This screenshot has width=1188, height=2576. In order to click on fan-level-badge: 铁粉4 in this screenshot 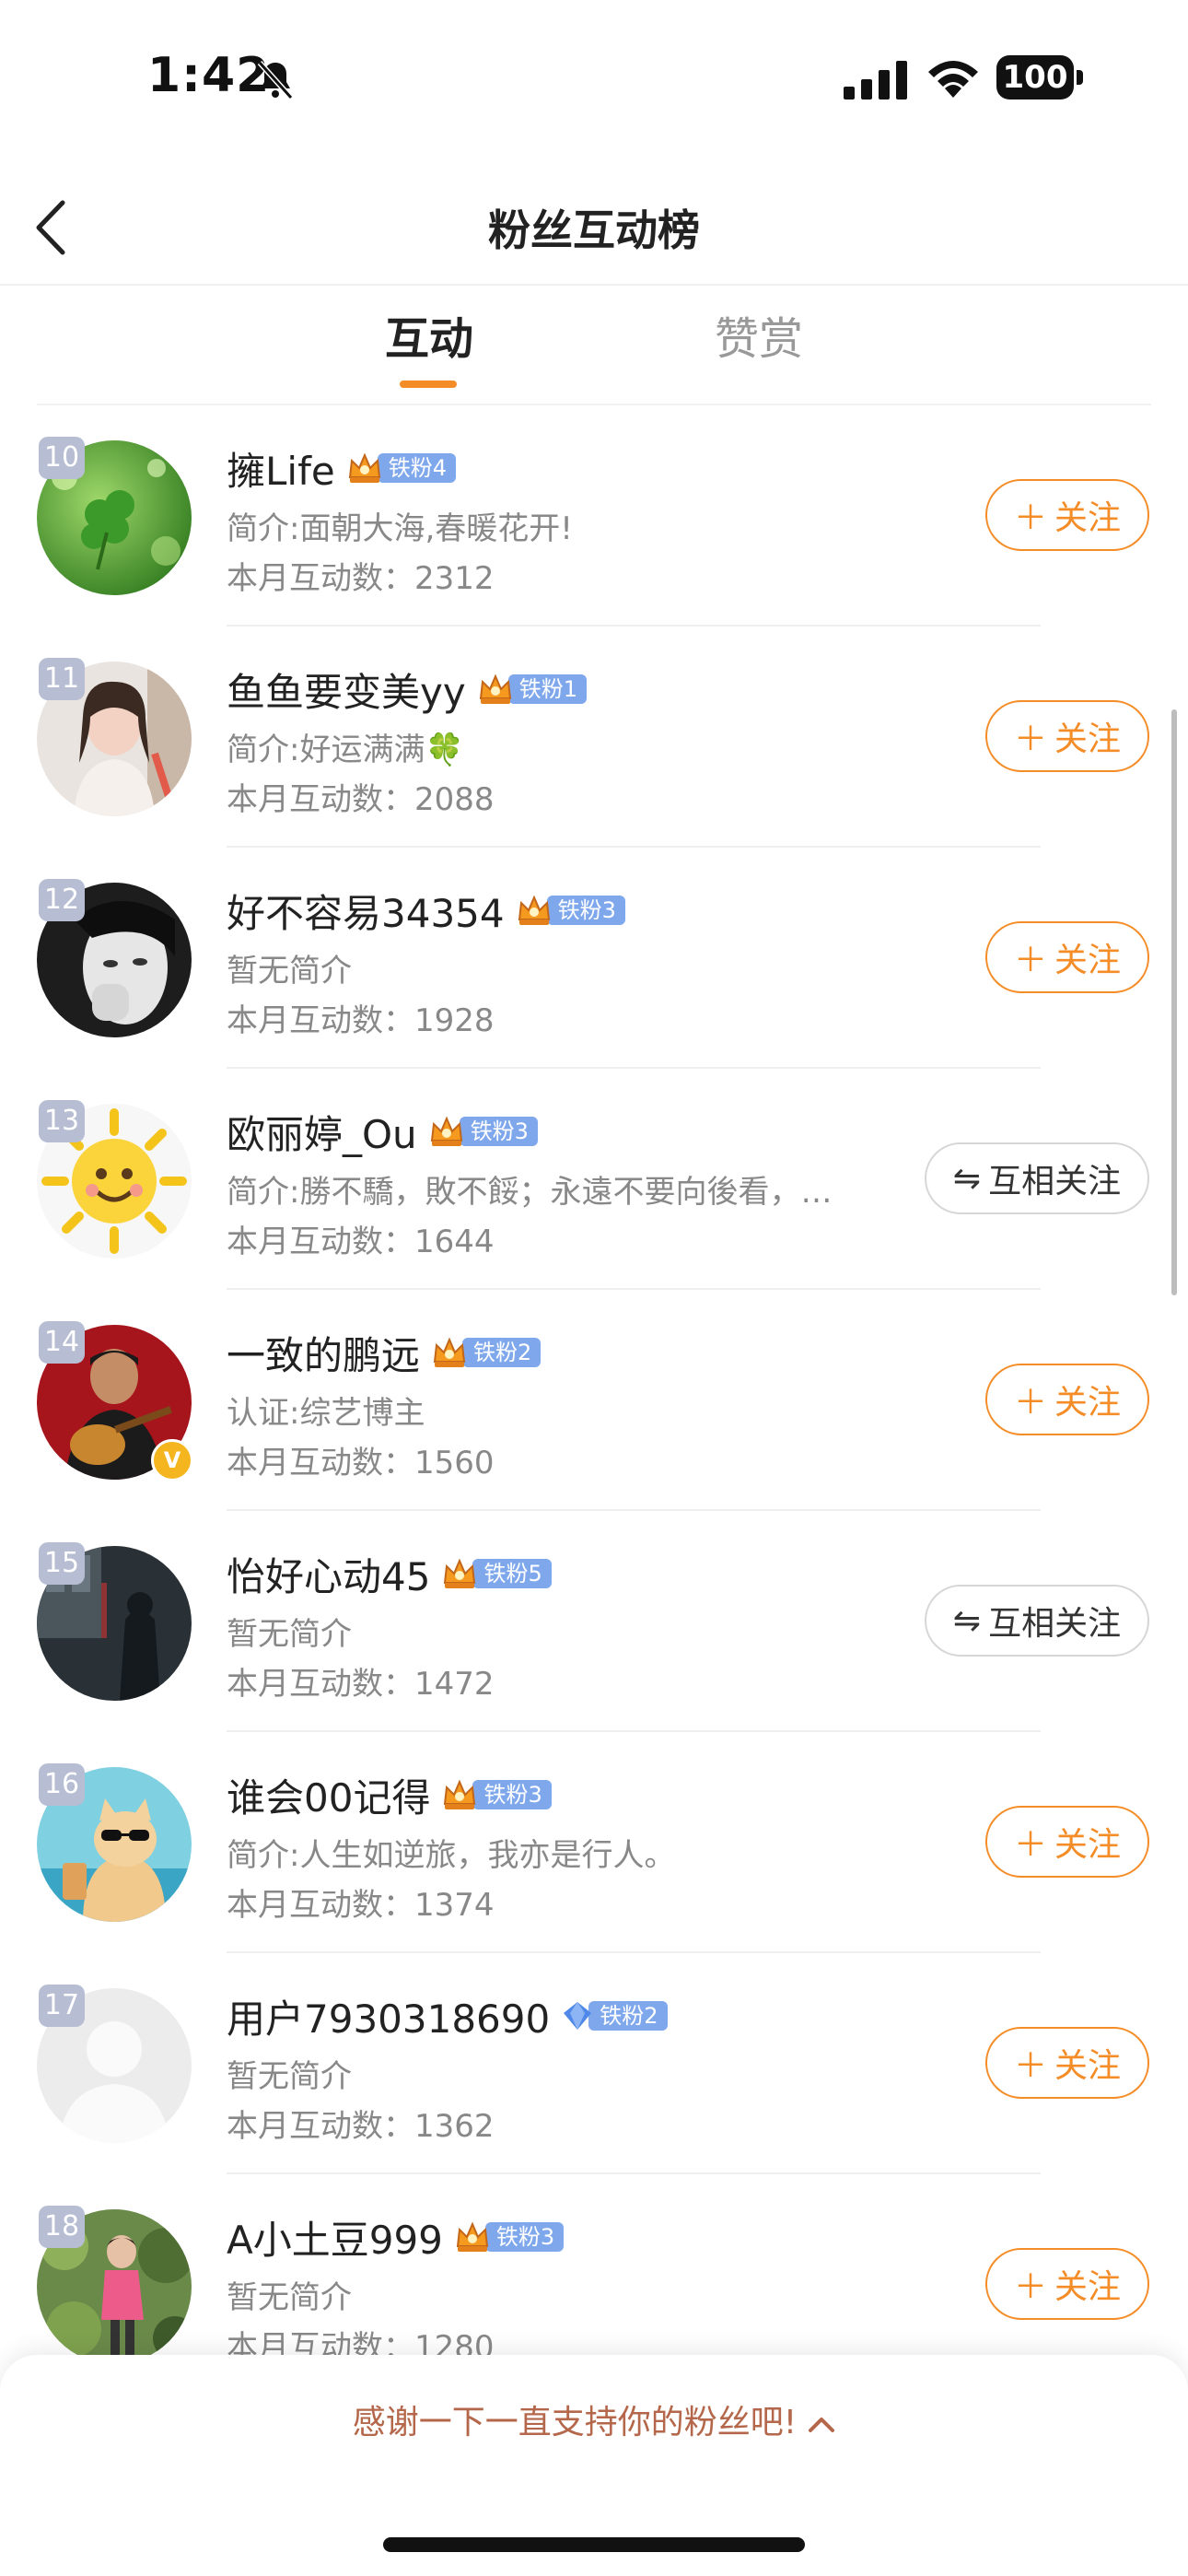, I will do `click(401, 468)`.